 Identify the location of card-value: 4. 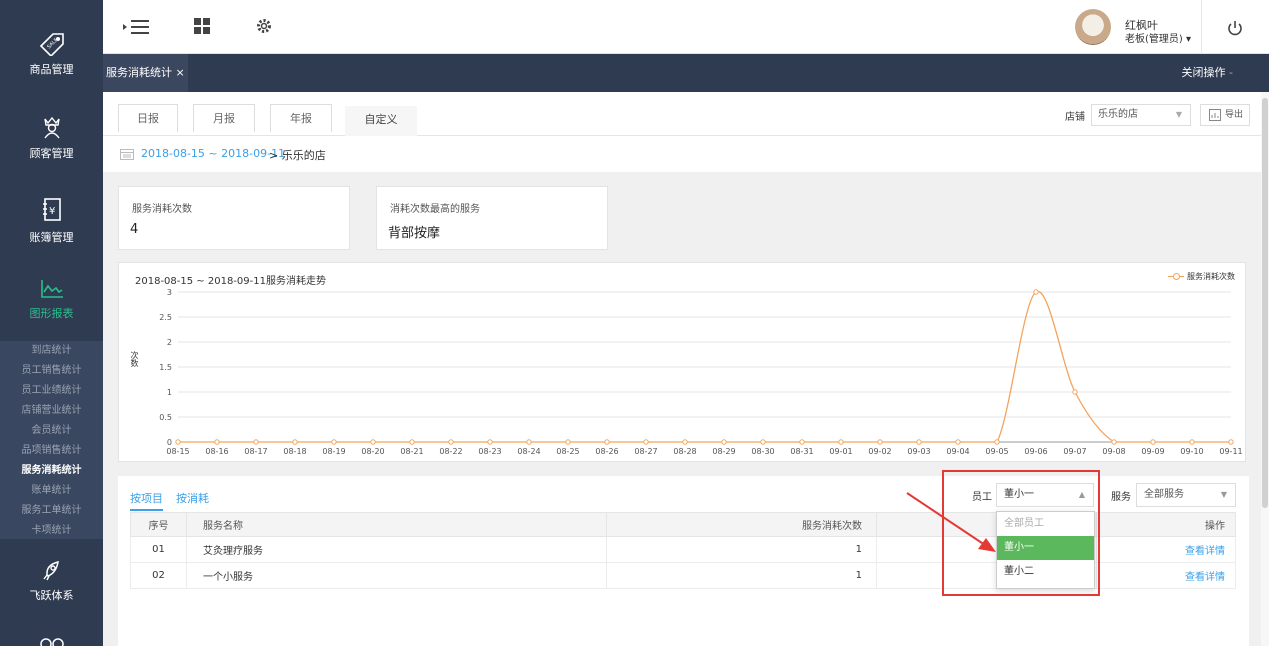
(134, 229).